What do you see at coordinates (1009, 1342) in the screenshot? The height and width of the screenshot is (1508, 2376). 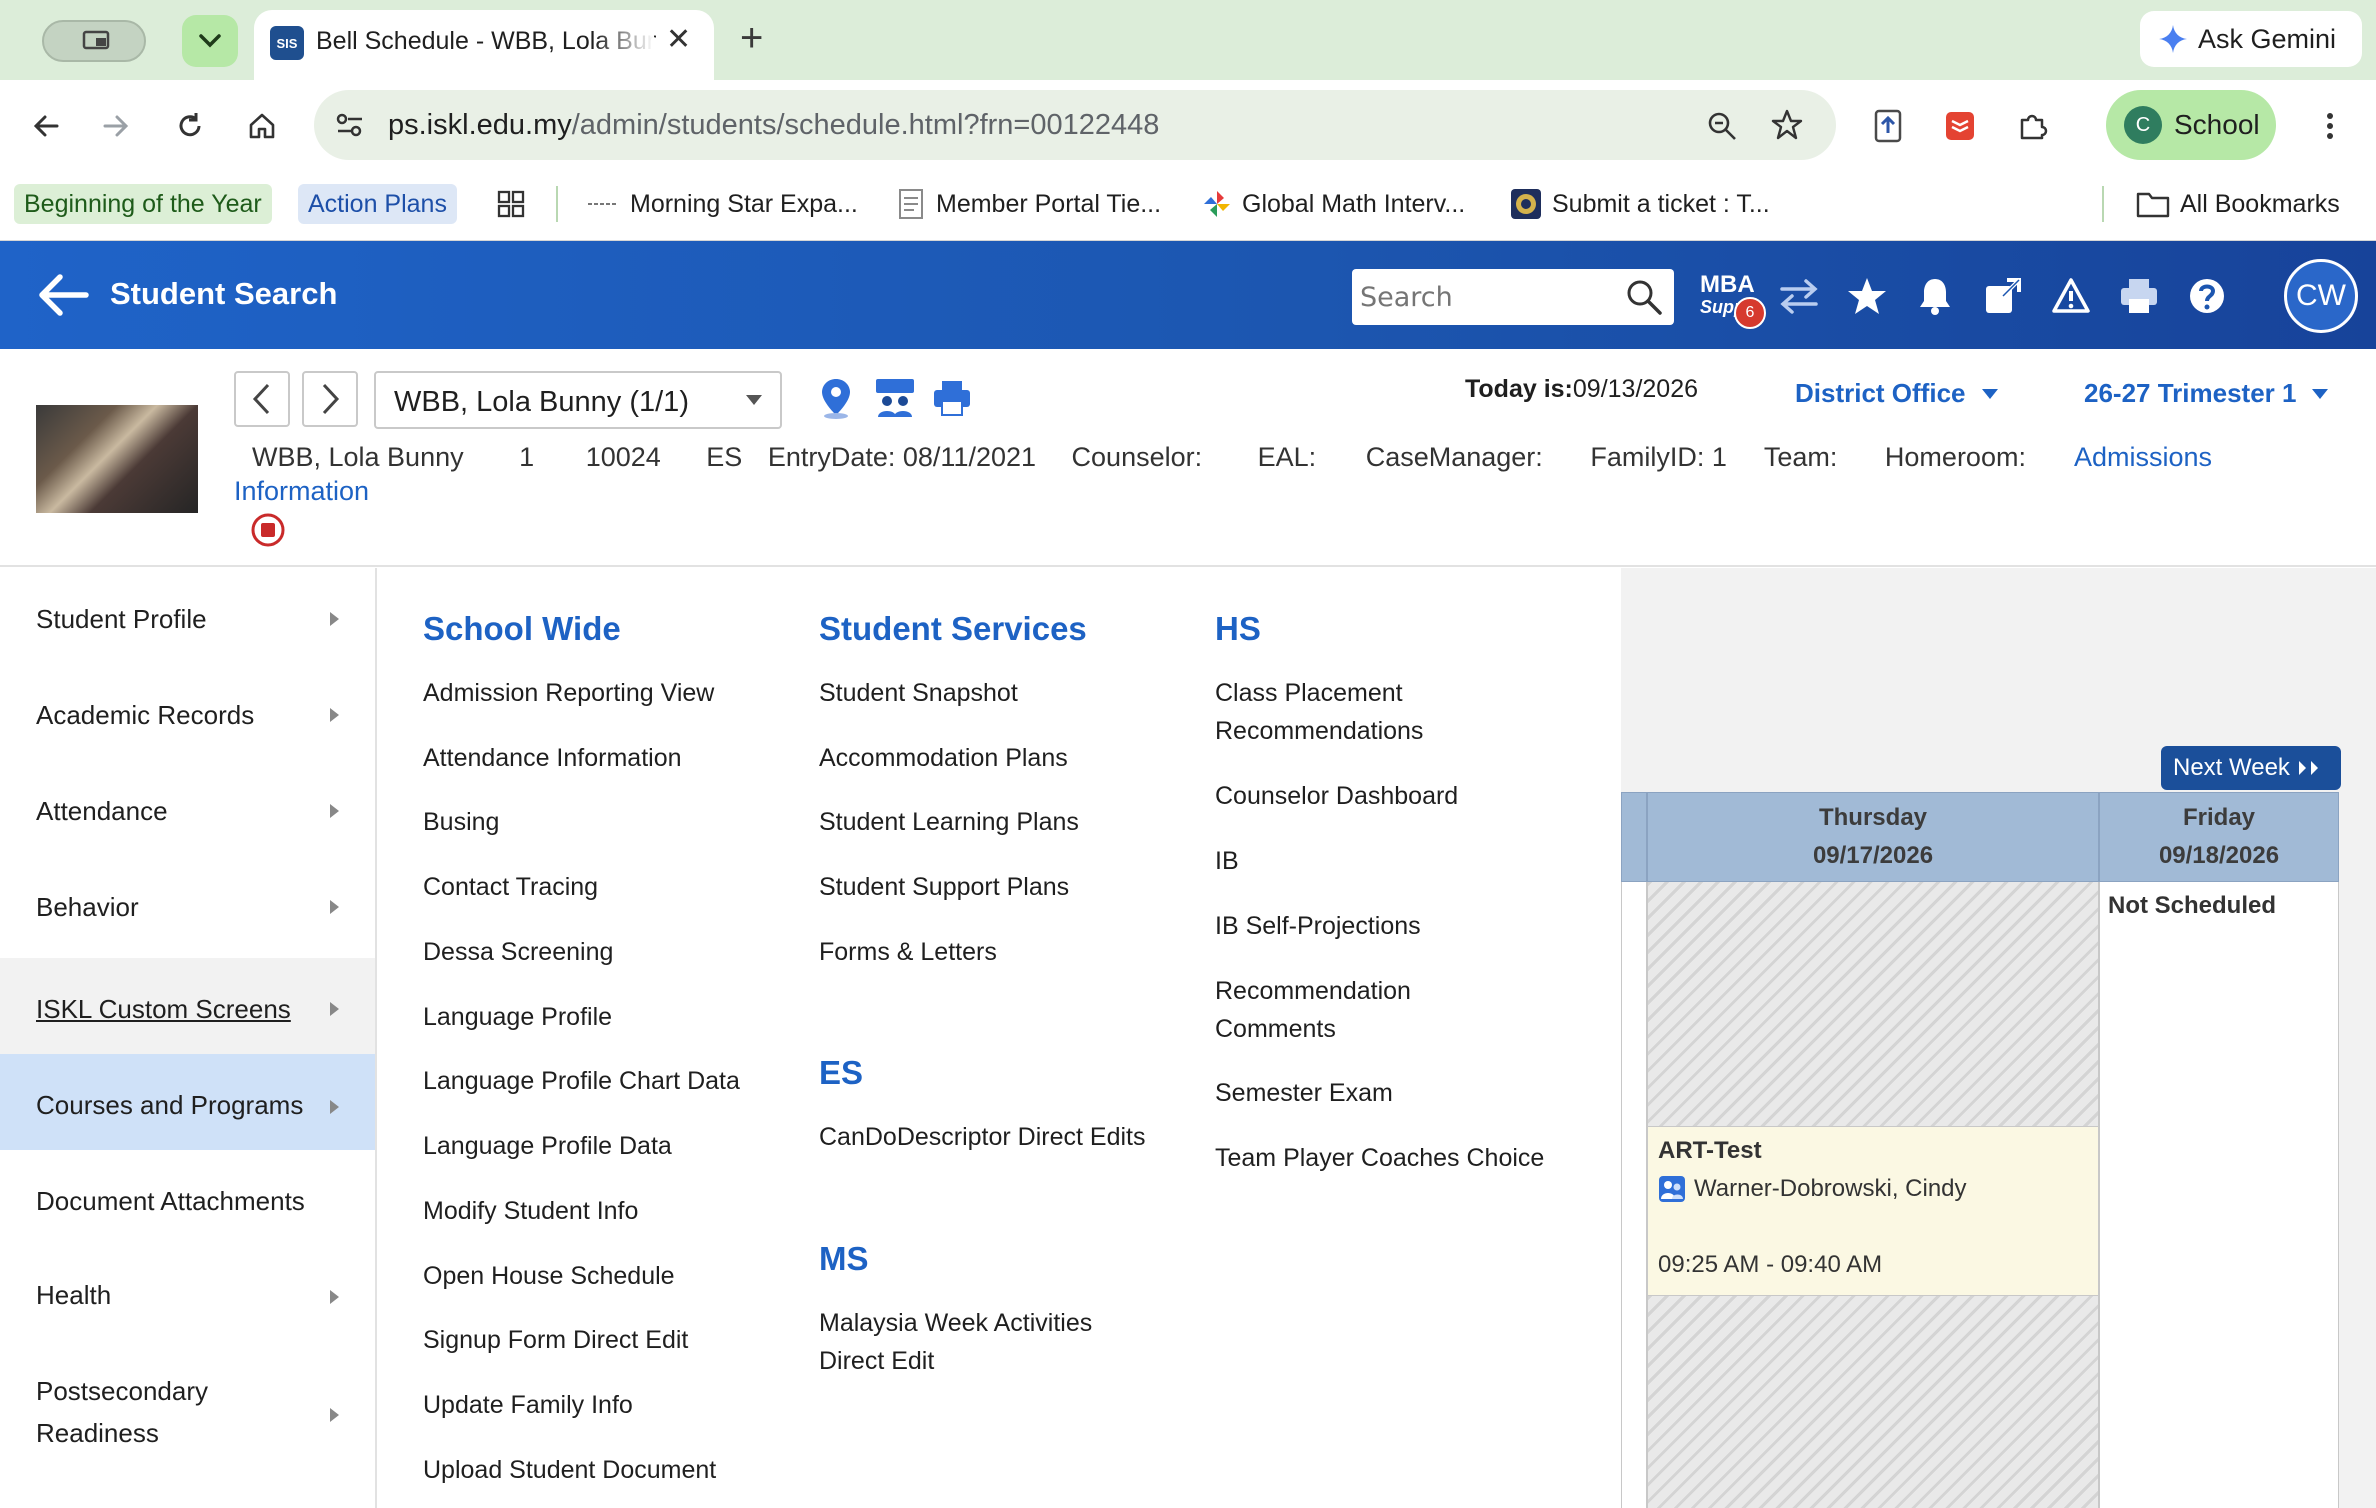 I see `menu-item-malaysia-week-activities: Malaysia Week Activities Direct Edit` at bounding box center [1009, 1342].